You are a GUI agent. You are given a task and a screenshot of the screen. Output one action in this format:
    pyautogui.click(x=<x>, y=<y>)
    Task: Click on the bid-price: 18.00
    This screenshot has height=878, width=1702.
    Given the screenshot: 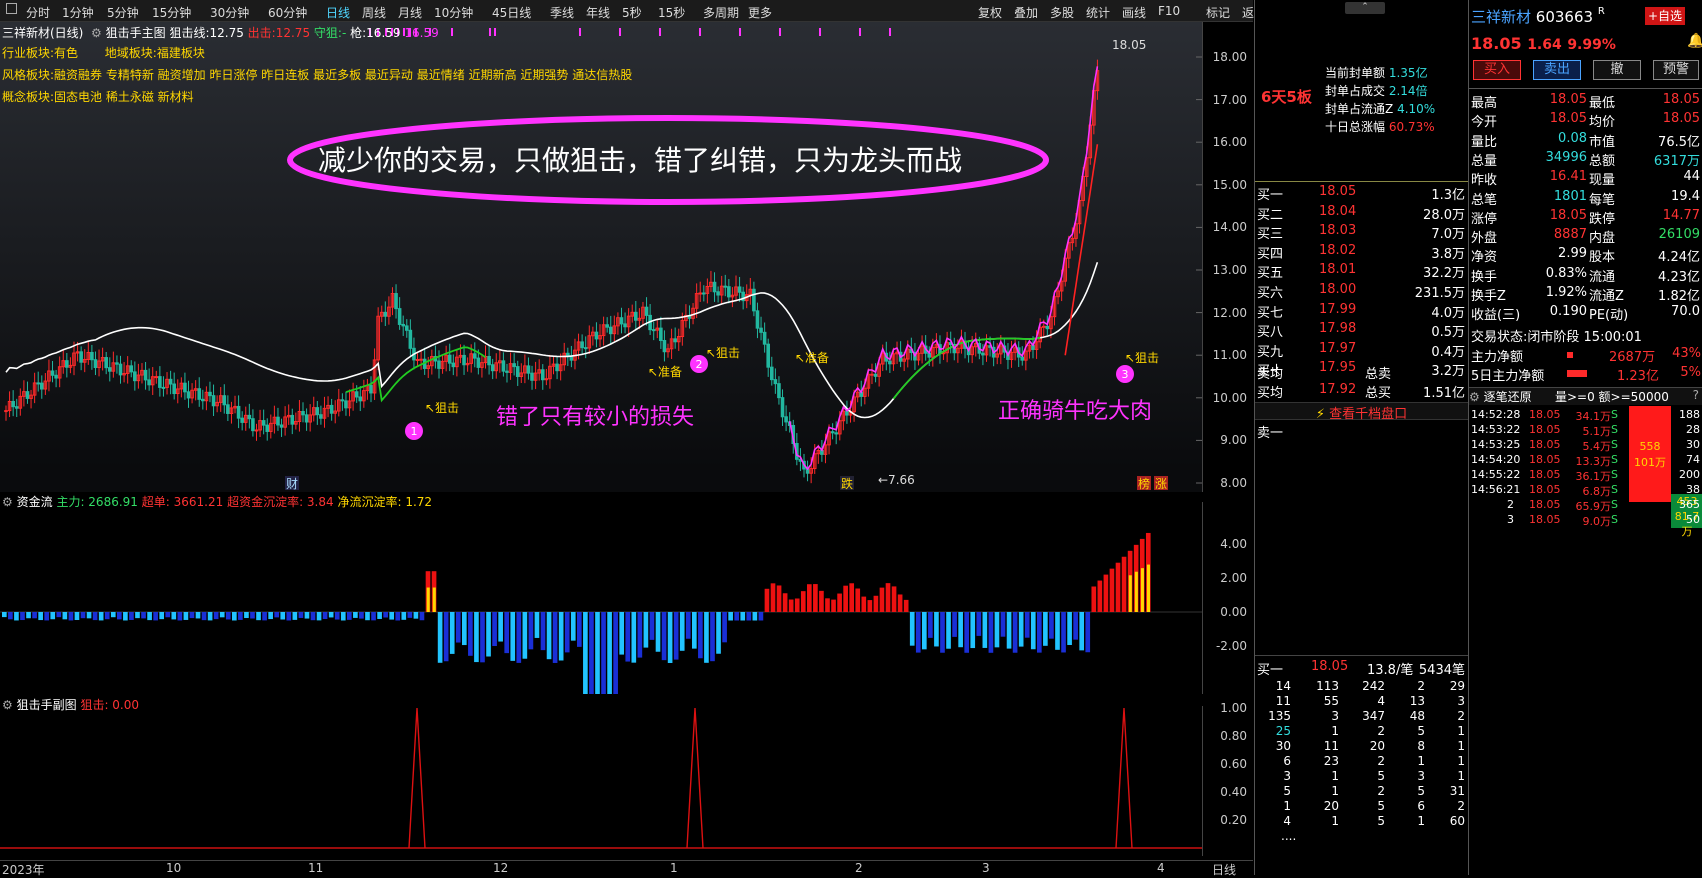 What is the action you would take?
    pyautogui.click(x=1337, y=291)
    